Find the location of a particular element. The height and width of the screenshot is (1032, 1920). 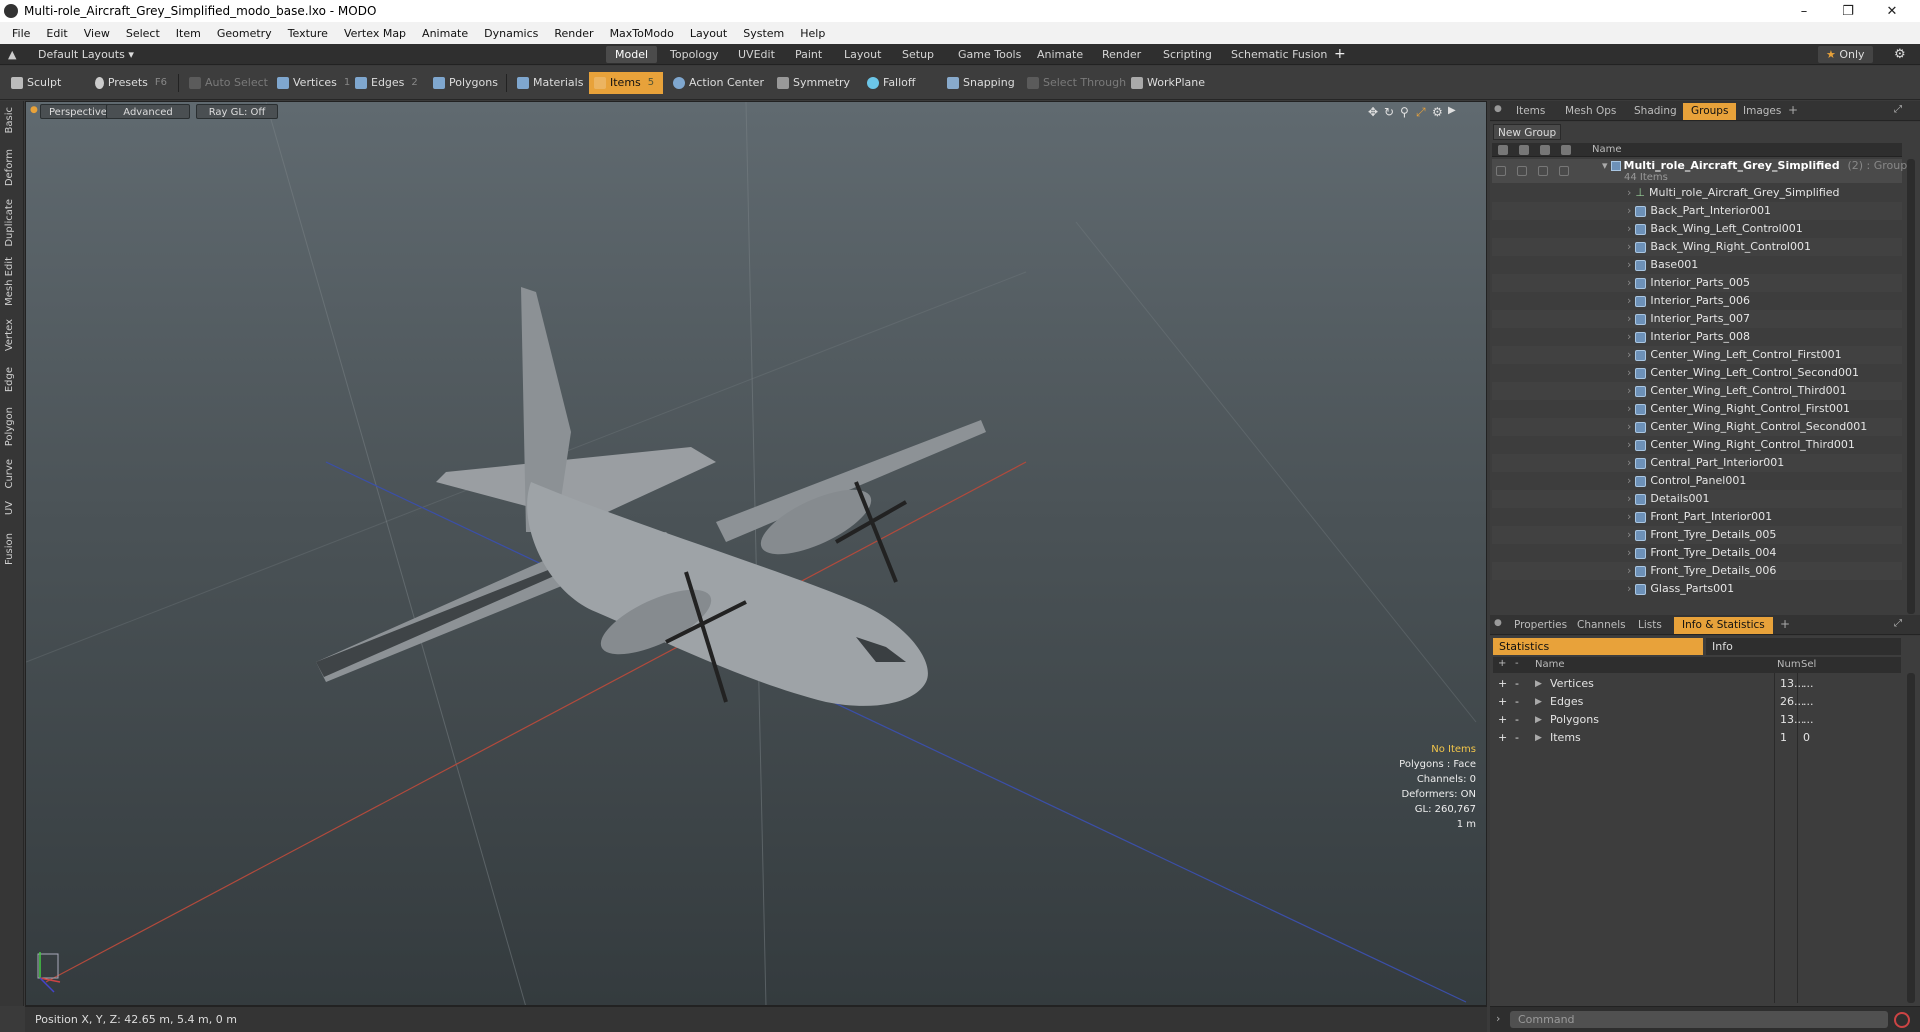

tab-mesh-edit: Mesh Edit is located at coordinates (9, 281).